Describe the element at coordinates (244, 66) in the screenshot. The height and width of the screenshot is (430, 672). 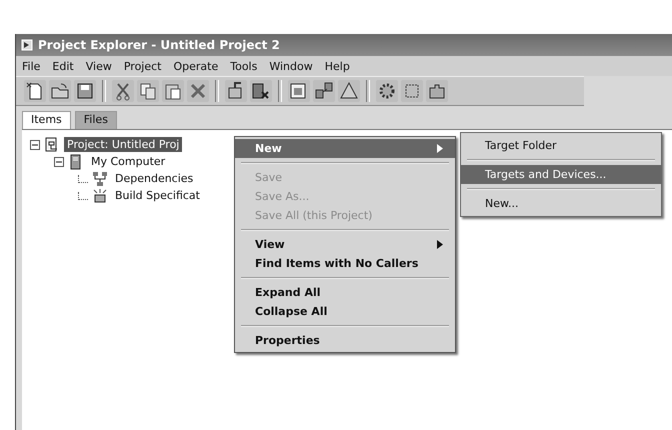
I see `menu-item: Tools` at that location.